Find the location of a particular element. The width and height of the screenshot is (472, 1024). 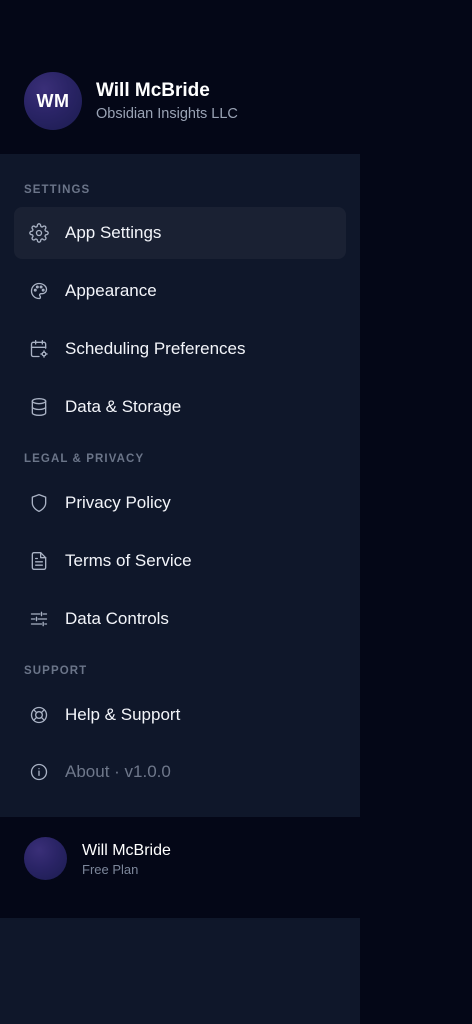

menu-item-label: App Settings is located at coordinates (113, 232).